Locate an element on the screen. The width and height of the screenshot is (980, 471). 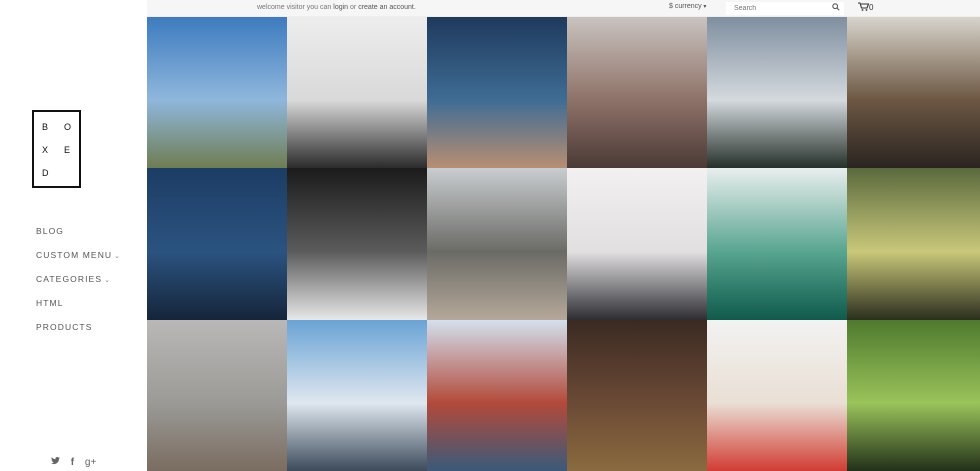
photo-underwater-stars is located at coordinates (217, 244).